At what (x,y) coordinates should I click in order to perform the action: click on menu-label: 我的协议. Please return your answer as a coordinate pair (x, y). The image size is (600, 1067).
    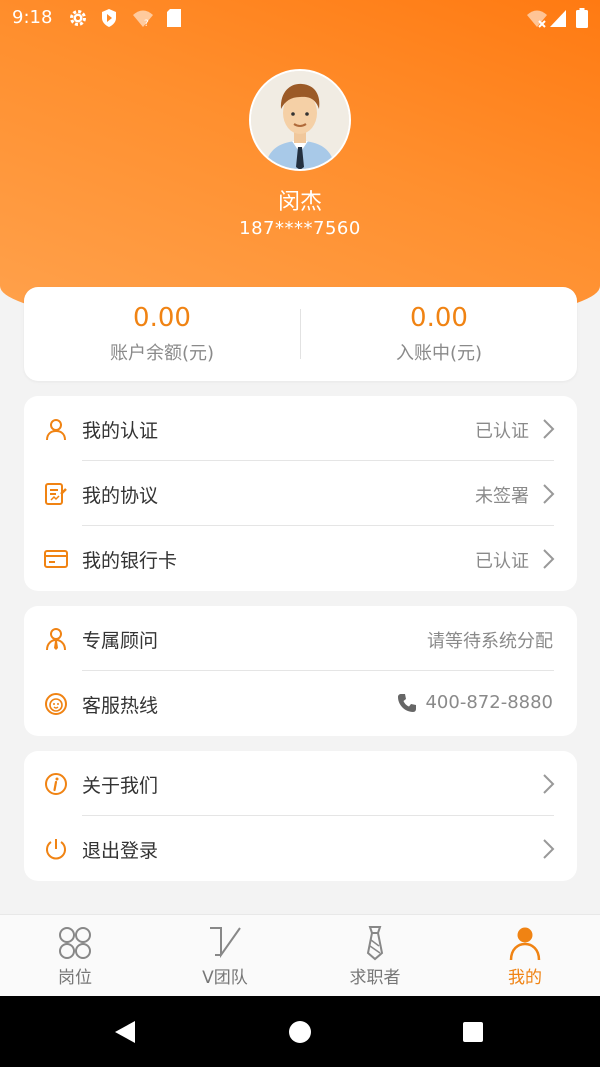
    Looking at the image, I should click on (120, 496).